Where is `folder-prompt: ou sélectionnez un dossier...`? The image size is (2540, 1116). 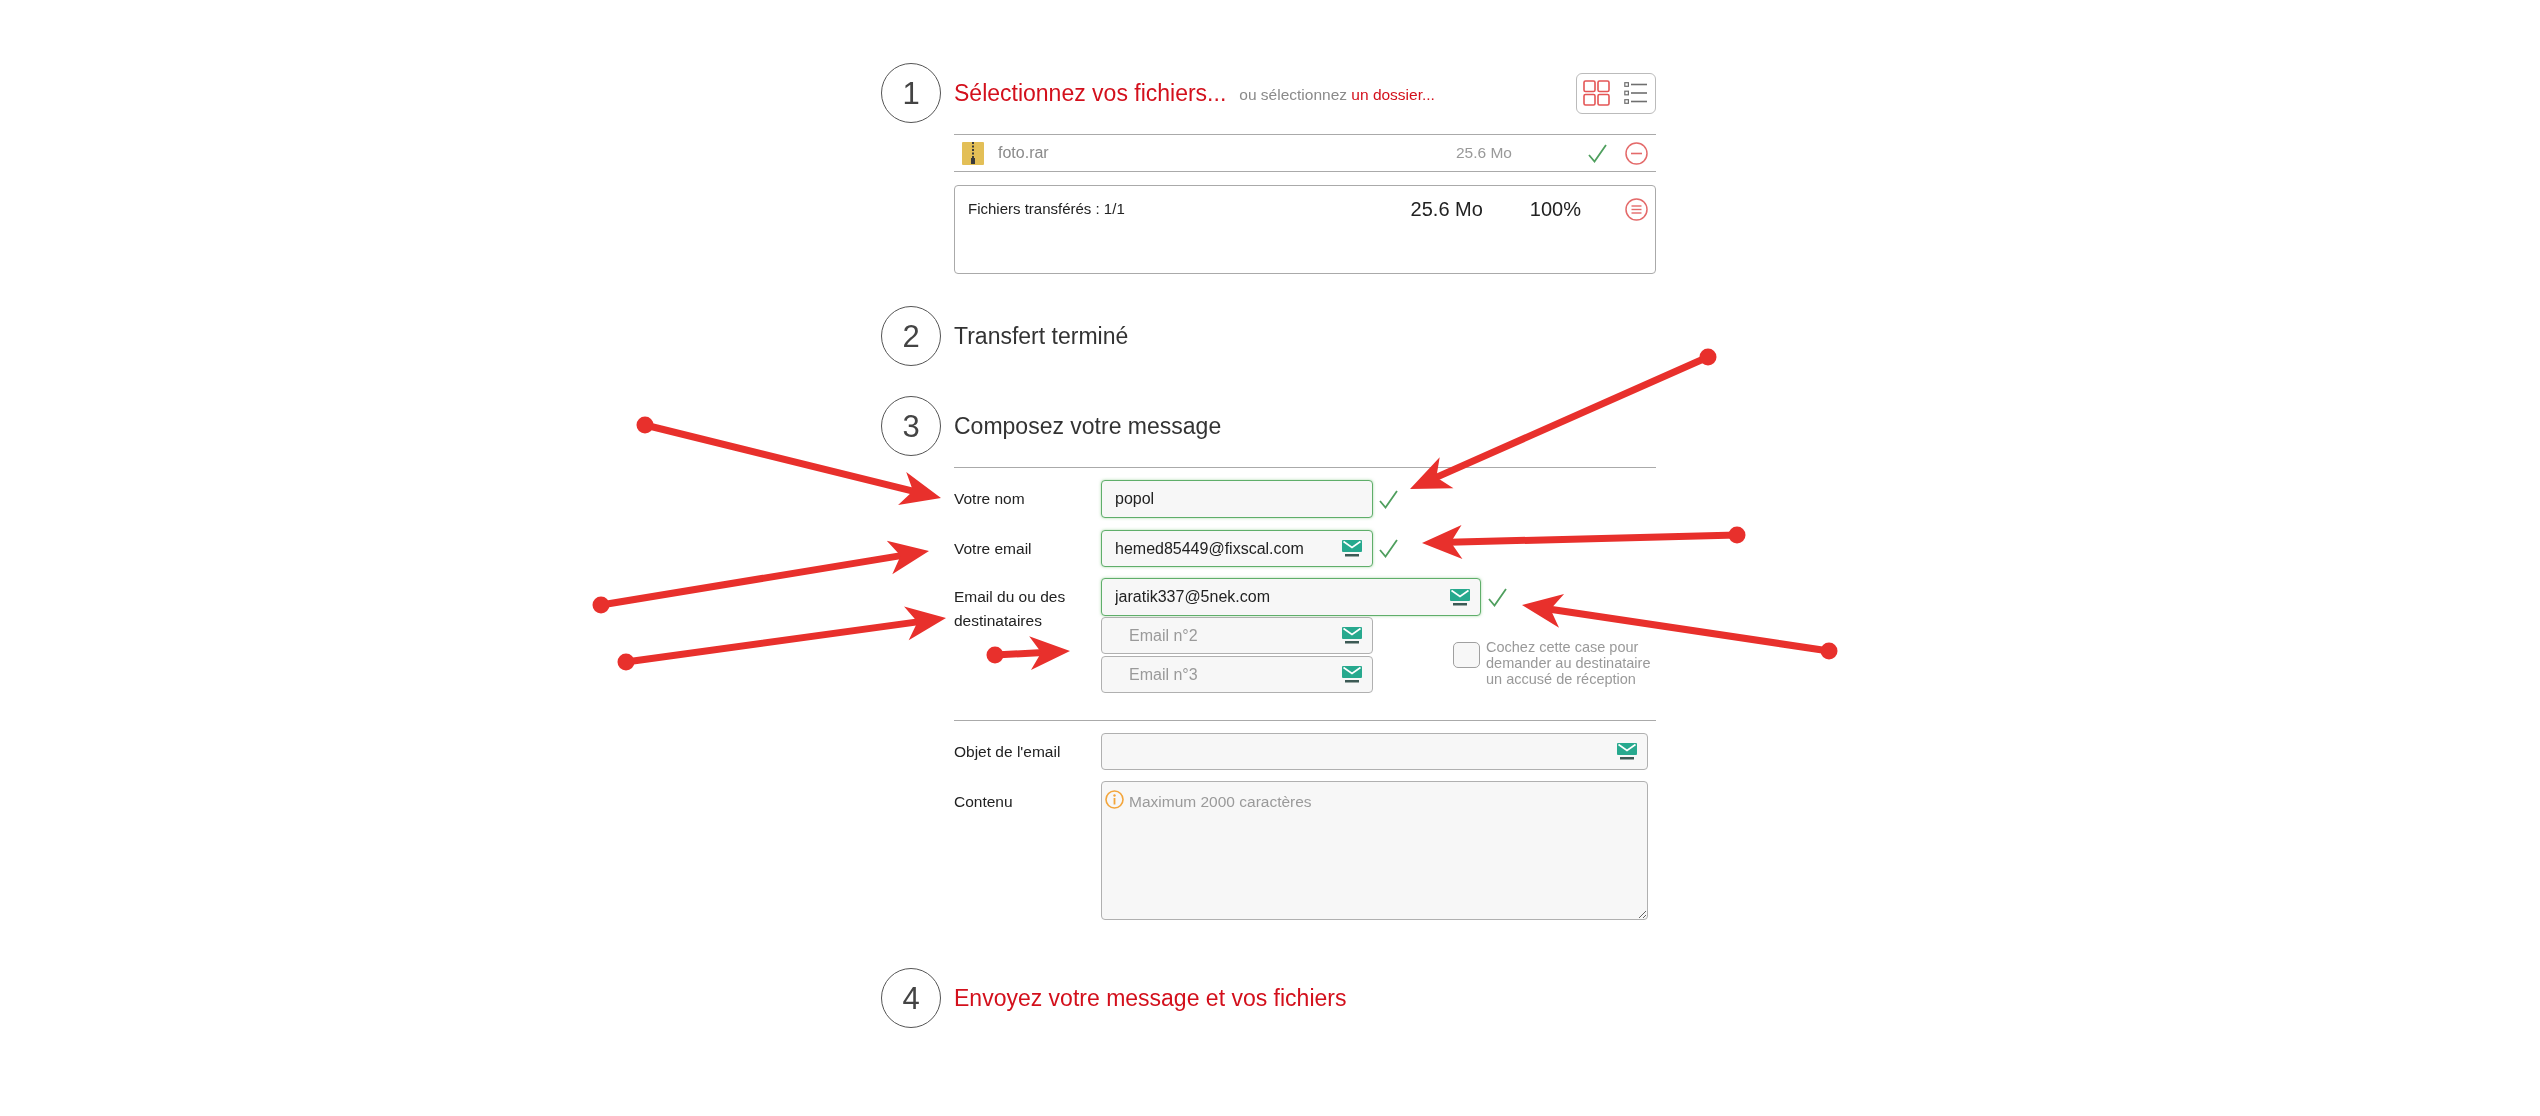
folder-prompt: ou sélectionnez un dossier... is located at coordinates (1337, 95).